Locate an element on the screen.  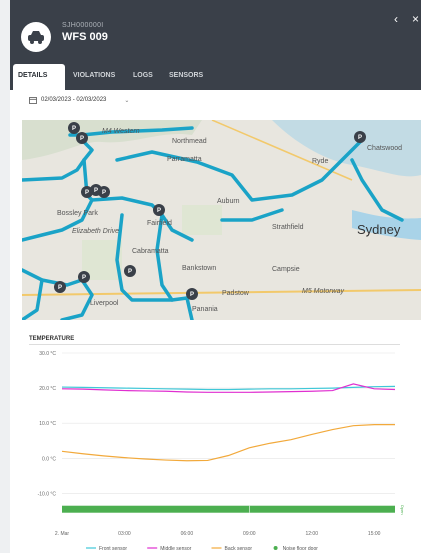
x-tick-label: 09:00 is located at coordinates (249, 534).